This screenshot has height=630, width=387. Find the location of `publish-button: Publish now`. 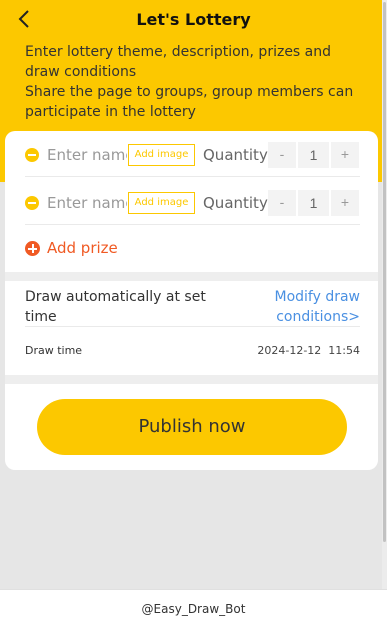

publish-button: Publish now is located at coordinates (192, 427).